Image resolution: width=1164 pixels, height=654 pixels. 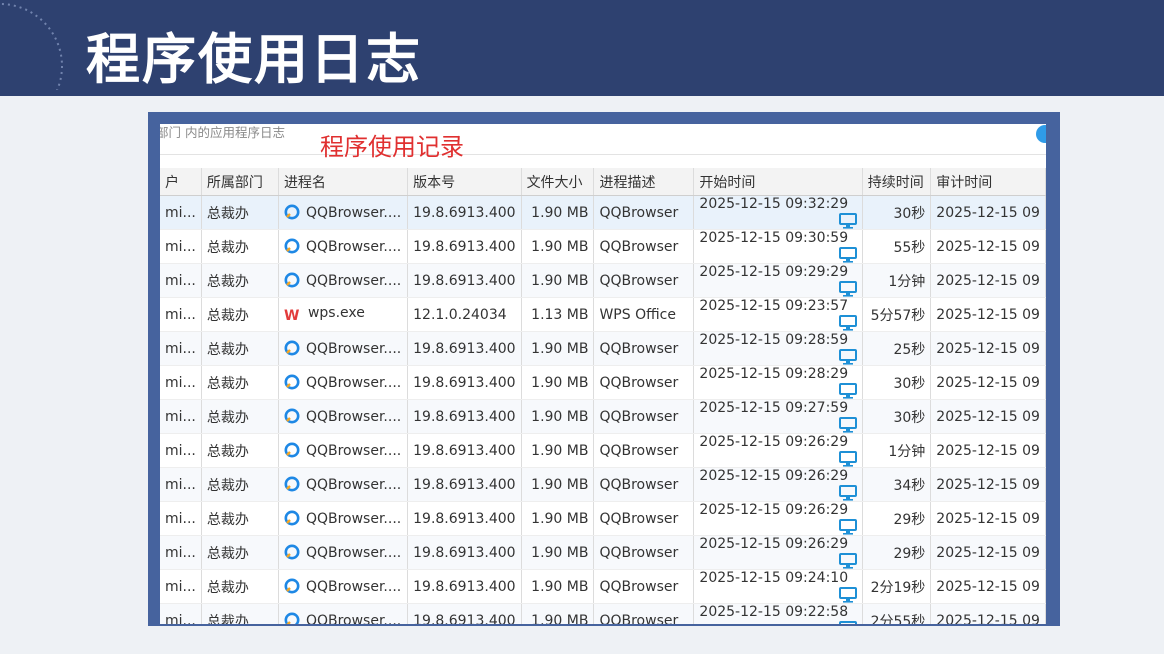 I want to click on header-audit: 审计时间, so click(x=988, y=182).